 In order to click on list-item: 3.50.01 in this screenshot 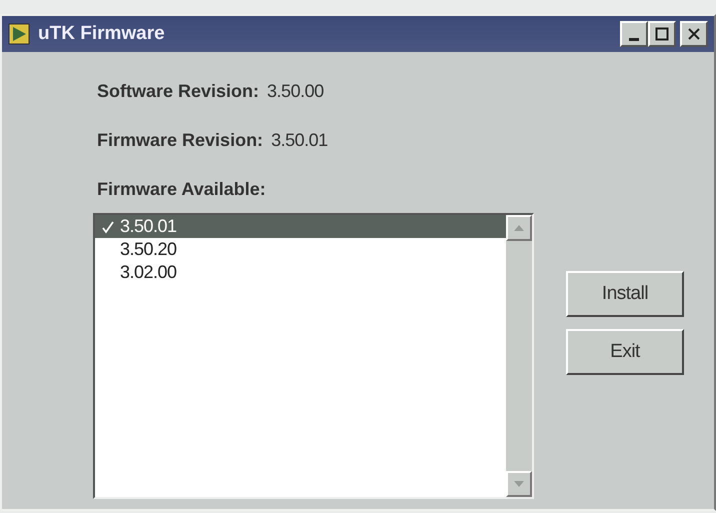, I will do `click(300, 226)`.